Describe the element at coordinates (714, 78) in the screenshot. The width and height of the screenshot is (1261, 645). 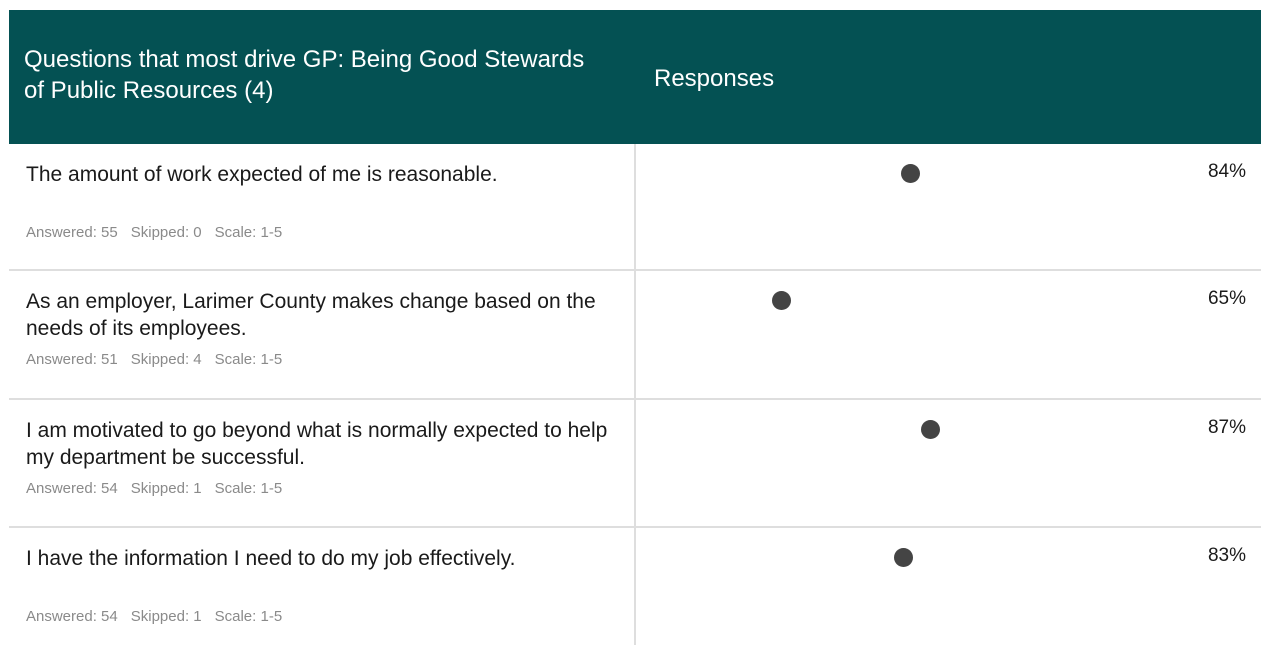
I see `responses-column-header: Responses` at that location.